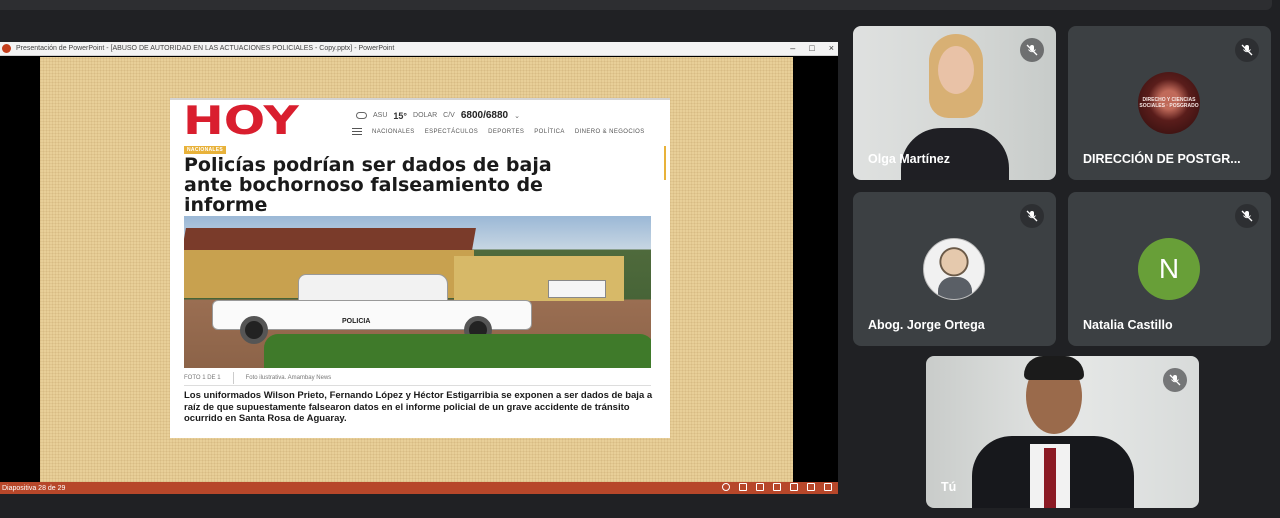  What do you see at coordinates (1054, 368) in the screenshot?
I see `participant-hair` at bounding box center [1054, 368].